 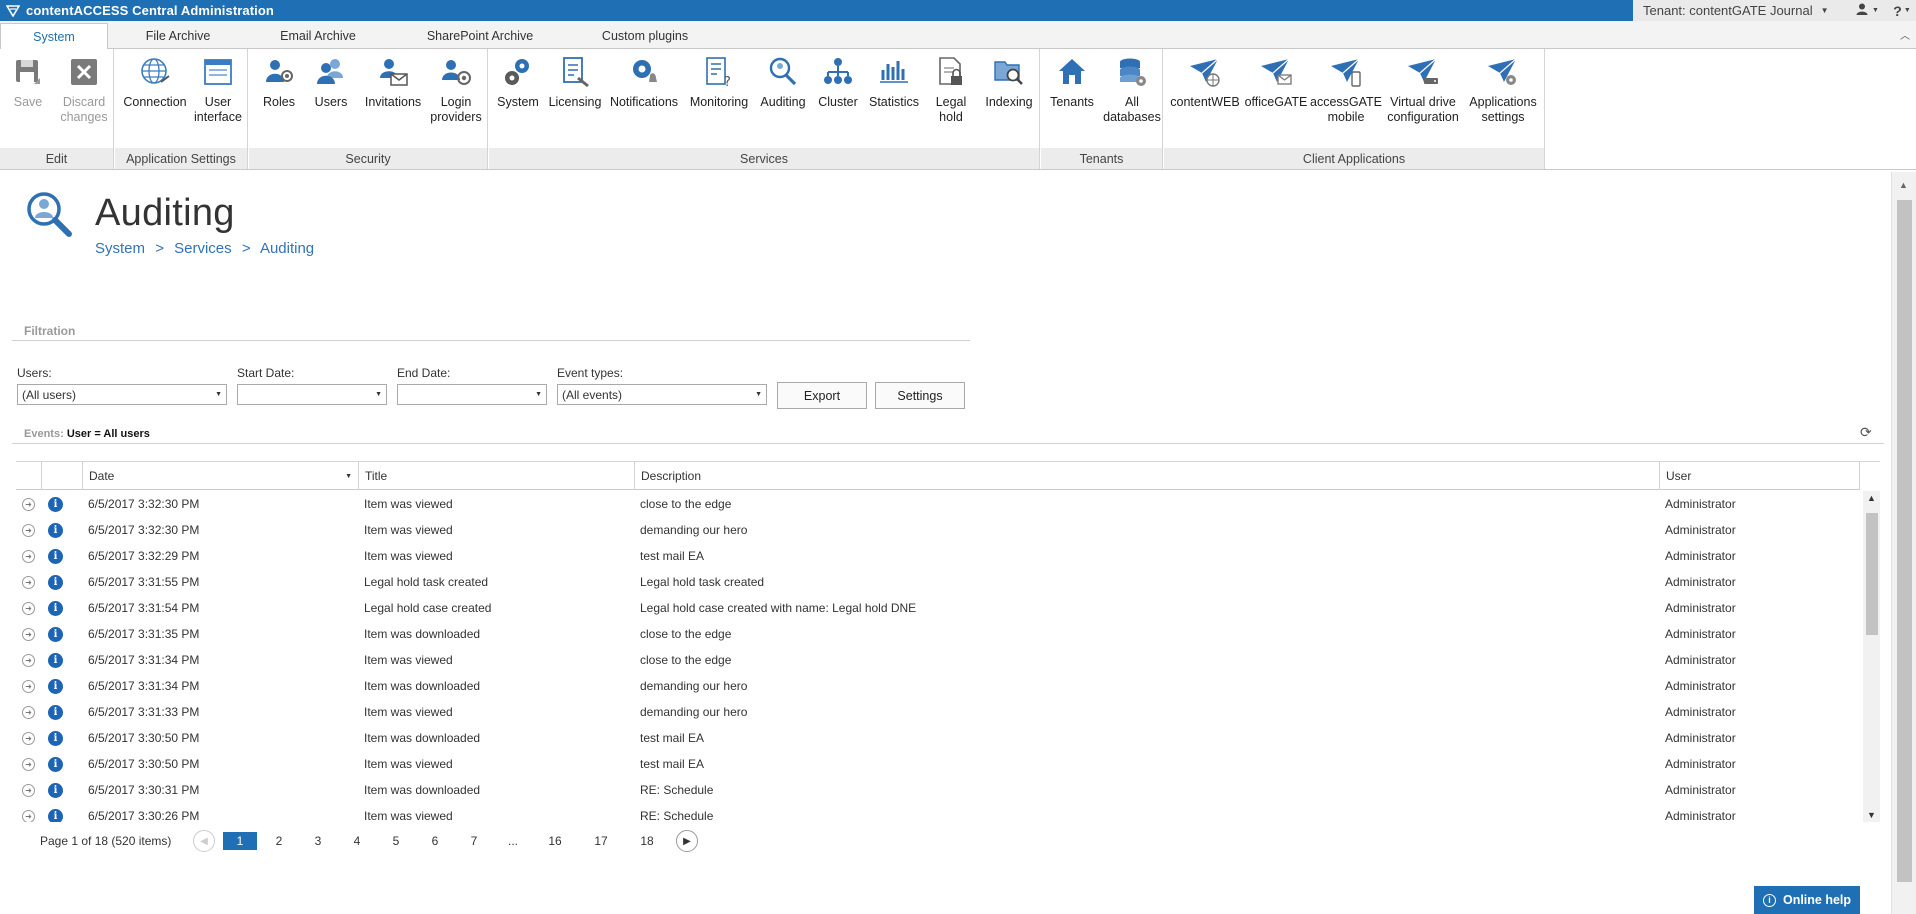 I want to click on grid-scroll-thumb, so click(x=1872, y=574).